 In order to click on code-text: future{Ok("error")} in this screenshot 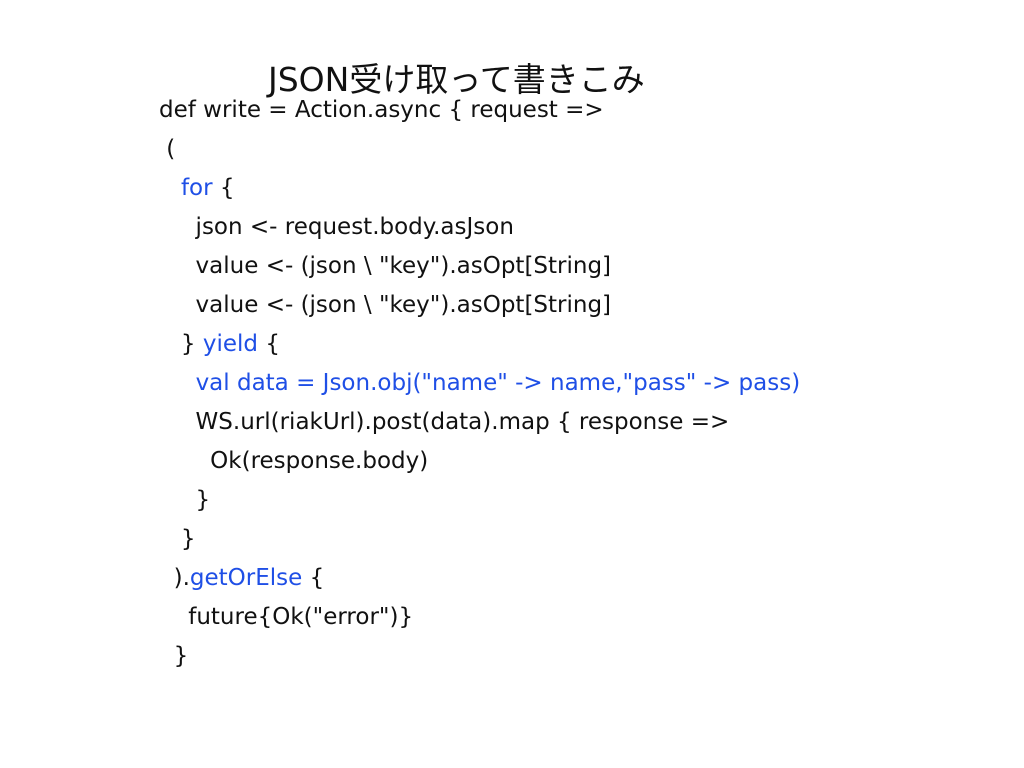, I will do `click(286, 617)`.